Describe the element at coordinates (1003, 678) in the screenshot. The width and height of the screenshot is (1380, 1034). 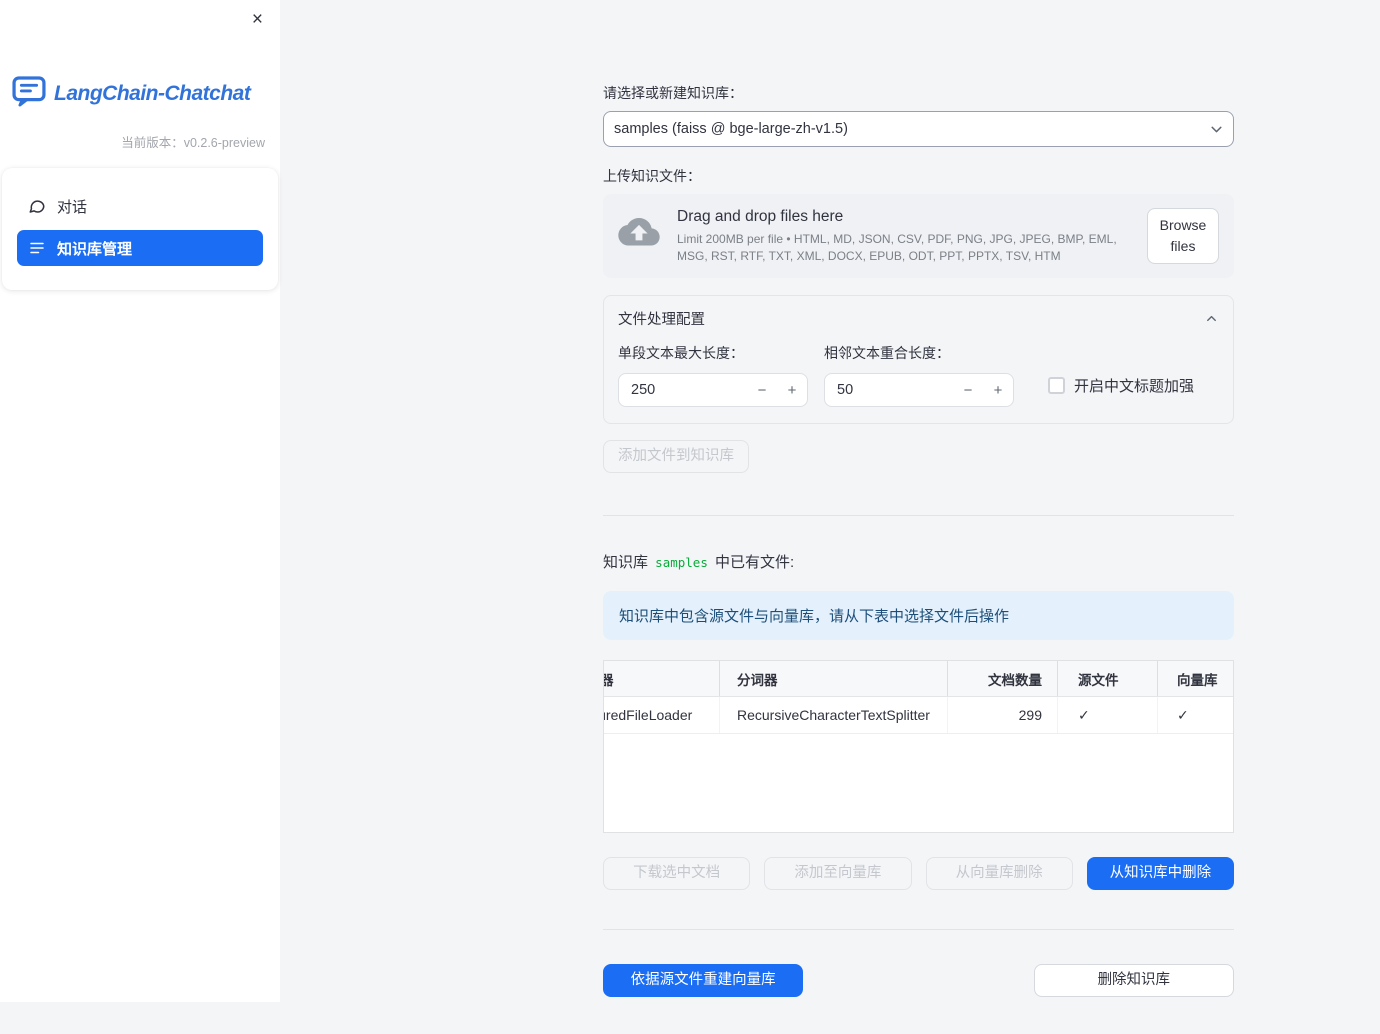
I see `column-header-doc-count: 文档数量` at that location.